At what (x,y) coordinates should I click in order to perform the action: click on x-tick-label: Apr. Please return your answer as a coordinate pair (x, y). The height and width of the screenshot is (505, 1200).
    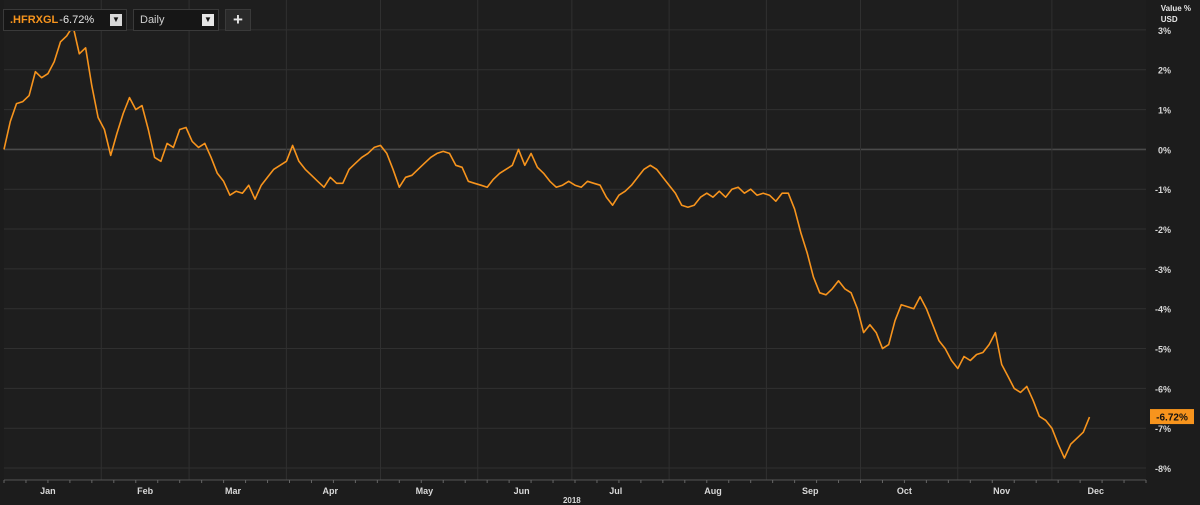
    Looking at the image, I should click on (331, 491).